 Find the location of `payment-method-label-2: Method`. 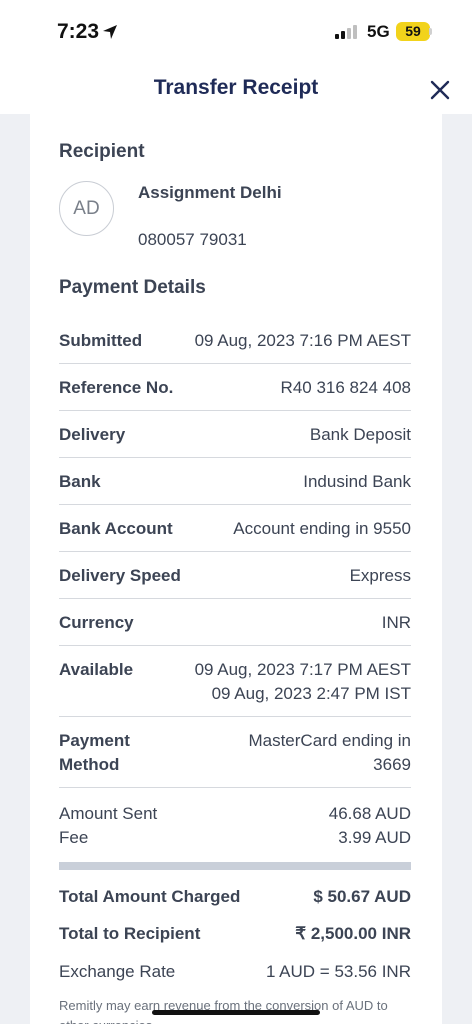

payment-method-label-2: Method is located at coordinates (89, 764).